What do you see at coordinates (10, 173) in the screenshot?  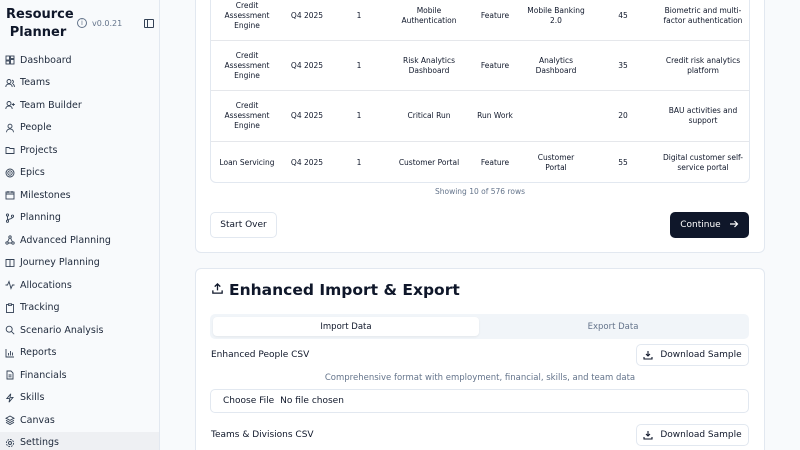 I see `target-icon` at bounding box center [10, 173].